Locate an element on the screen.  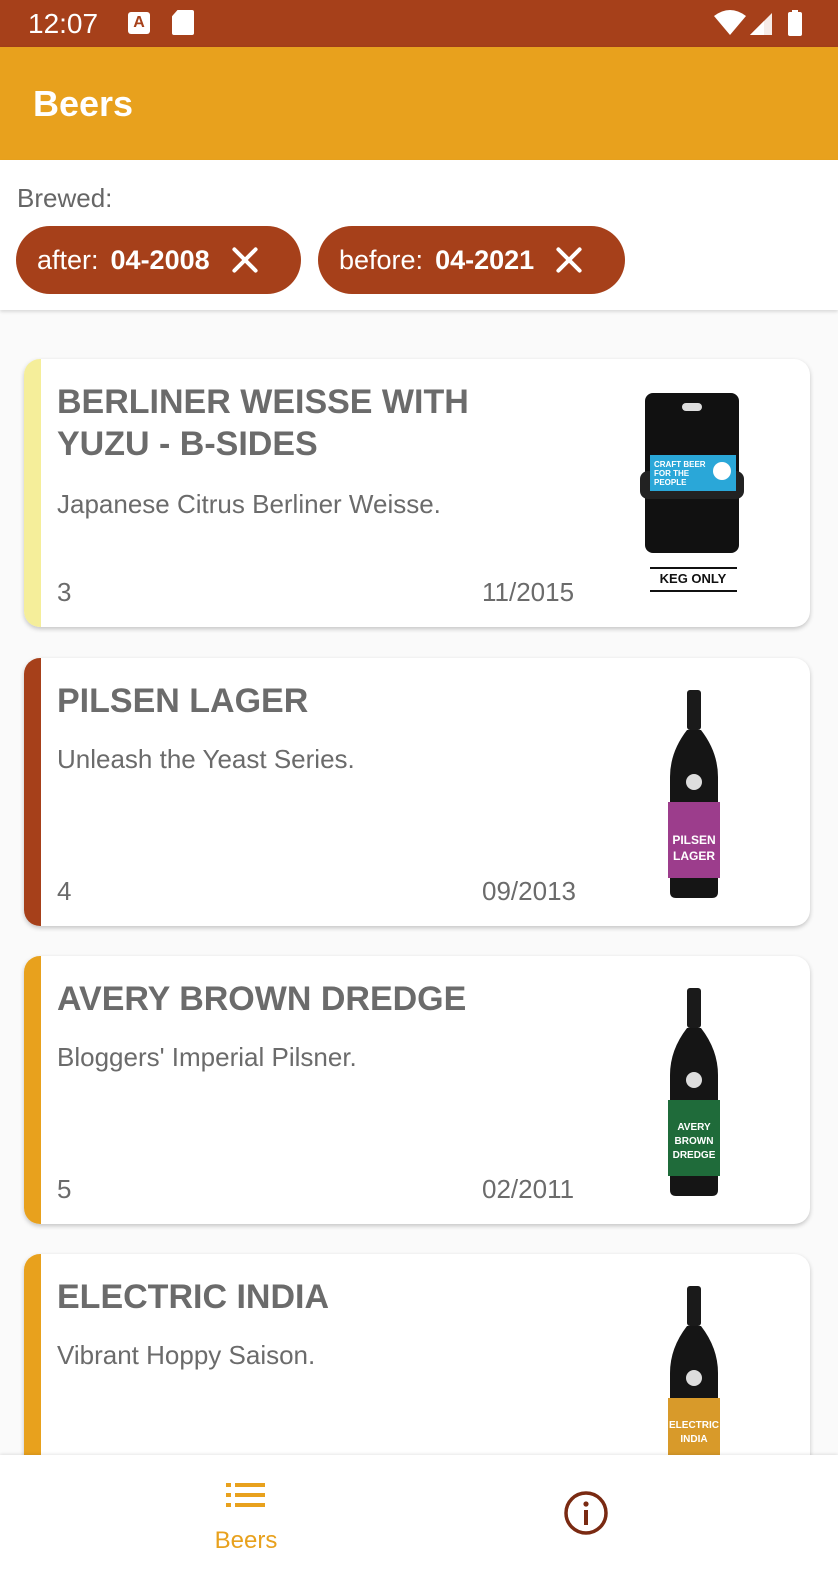
brewed-filter-panel: Brewed: after: 04-2008 before: 04-2021 is located at coordinates (419, 235).